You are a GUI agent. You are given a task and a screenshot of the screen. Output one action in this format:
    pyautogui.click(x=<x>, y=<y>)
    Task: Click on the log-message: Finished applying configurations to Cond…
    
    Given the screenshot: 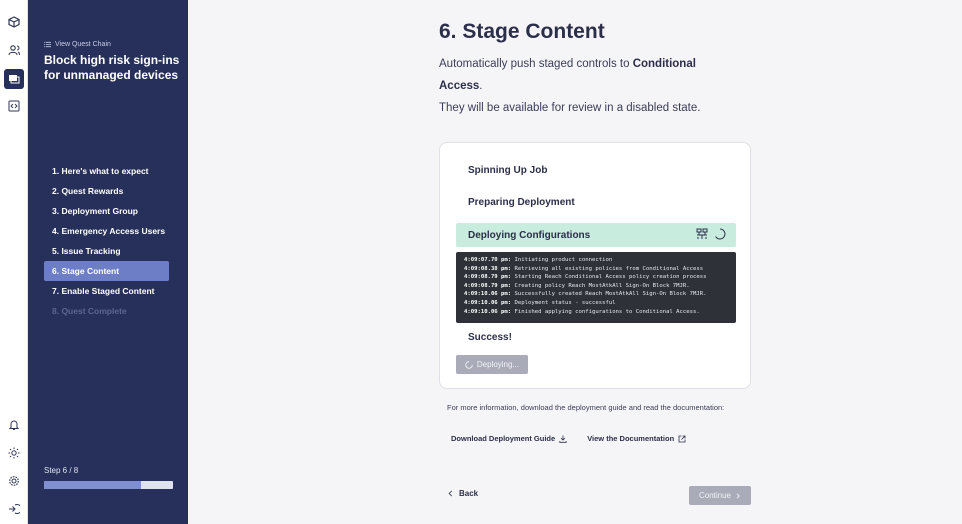 What is the action you would take?
    pyautogui.click(x=605, y=311)
    